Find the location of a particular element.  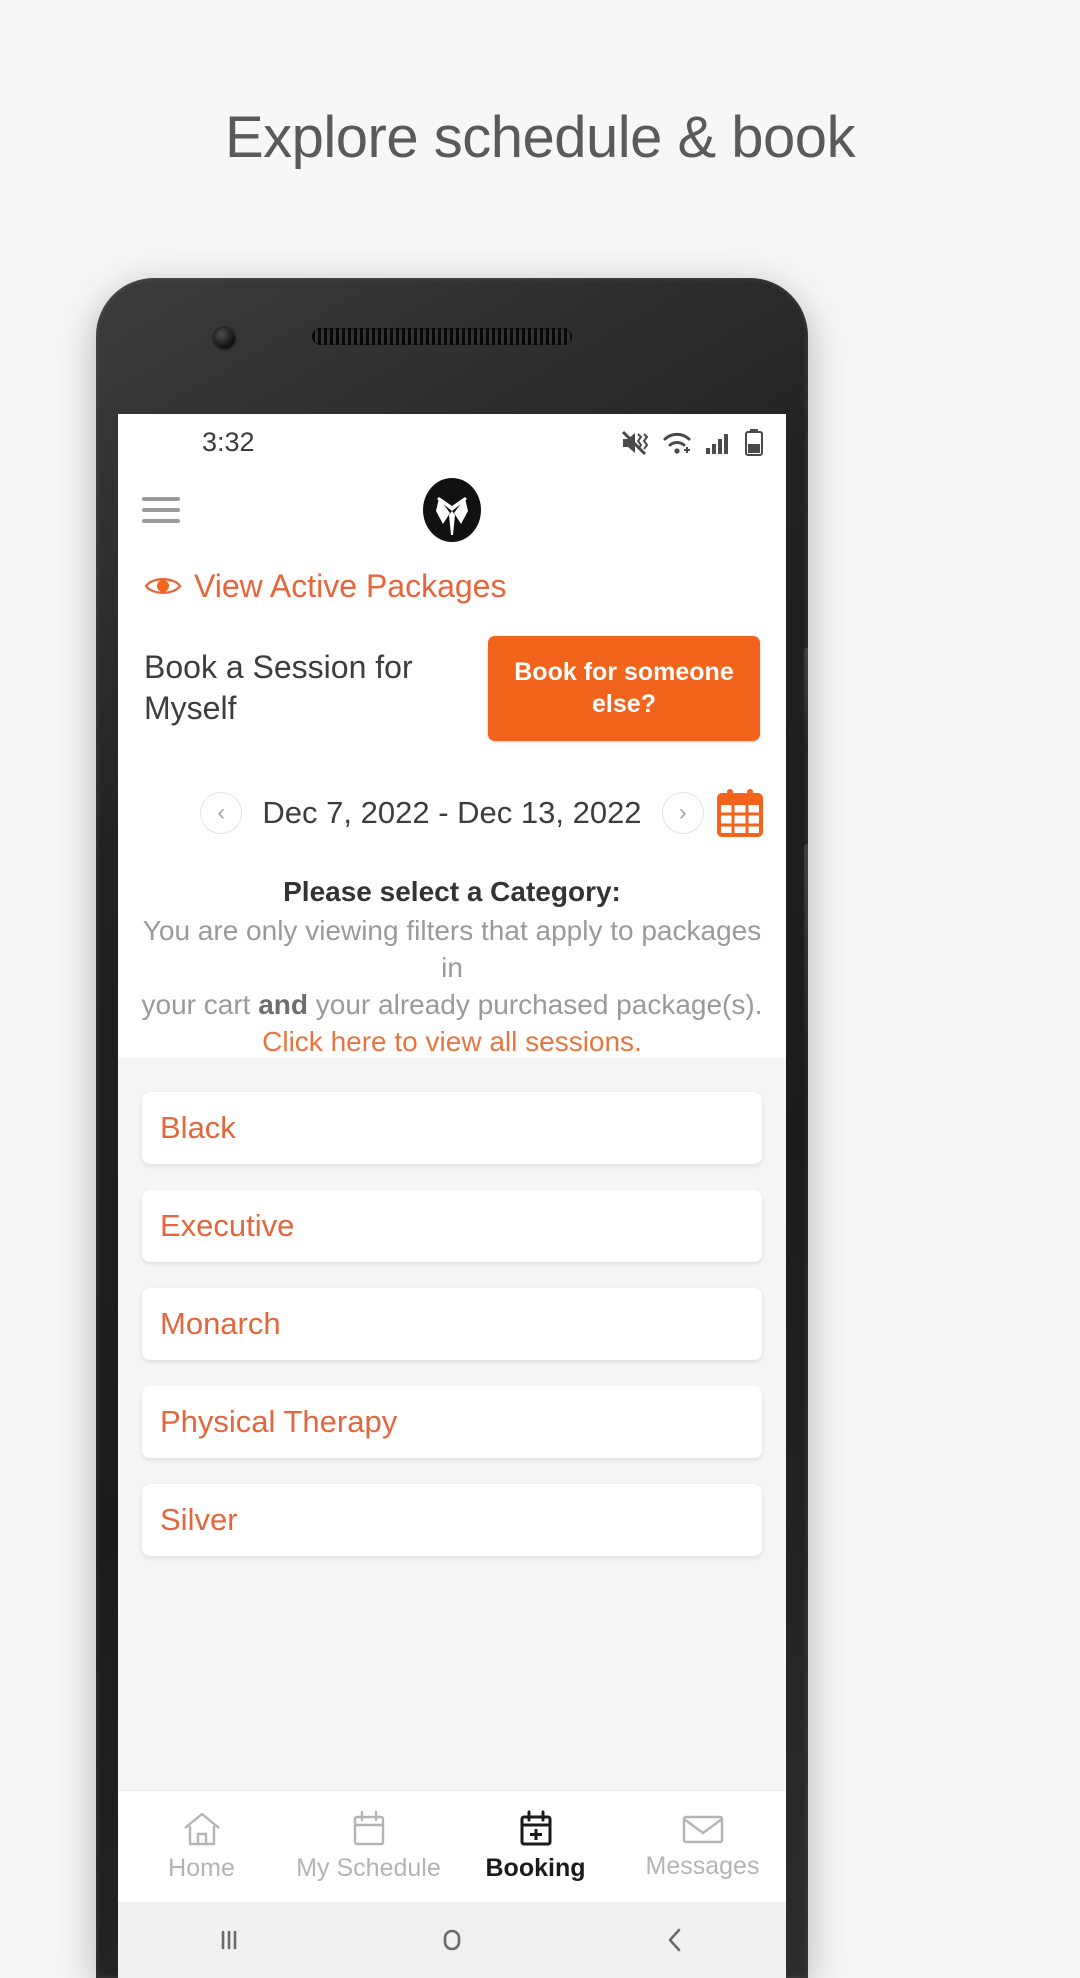

app-header is located at coordinates (452, 510).